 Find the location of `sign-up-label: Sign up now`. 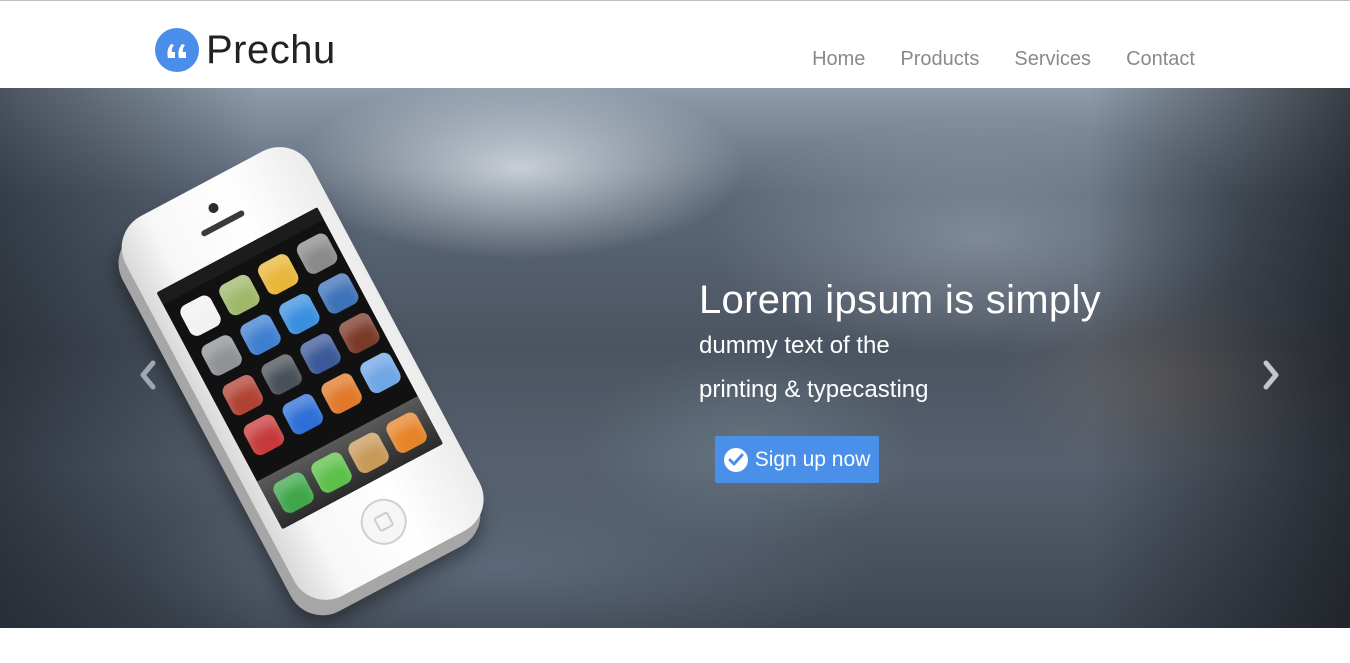

sign-up-label: Sign up now is located at coordinates (812, 459).